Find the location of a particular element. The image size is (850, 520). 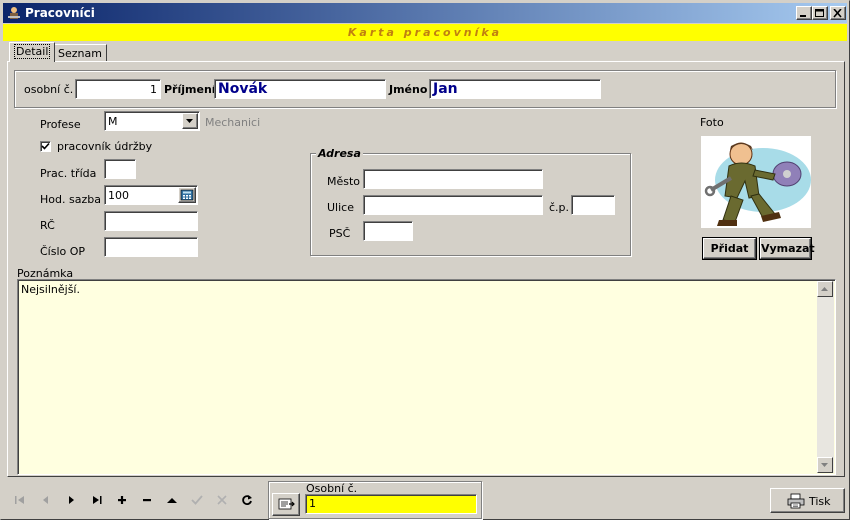

profese-dropdown-button is located at coordinates (190, 121).